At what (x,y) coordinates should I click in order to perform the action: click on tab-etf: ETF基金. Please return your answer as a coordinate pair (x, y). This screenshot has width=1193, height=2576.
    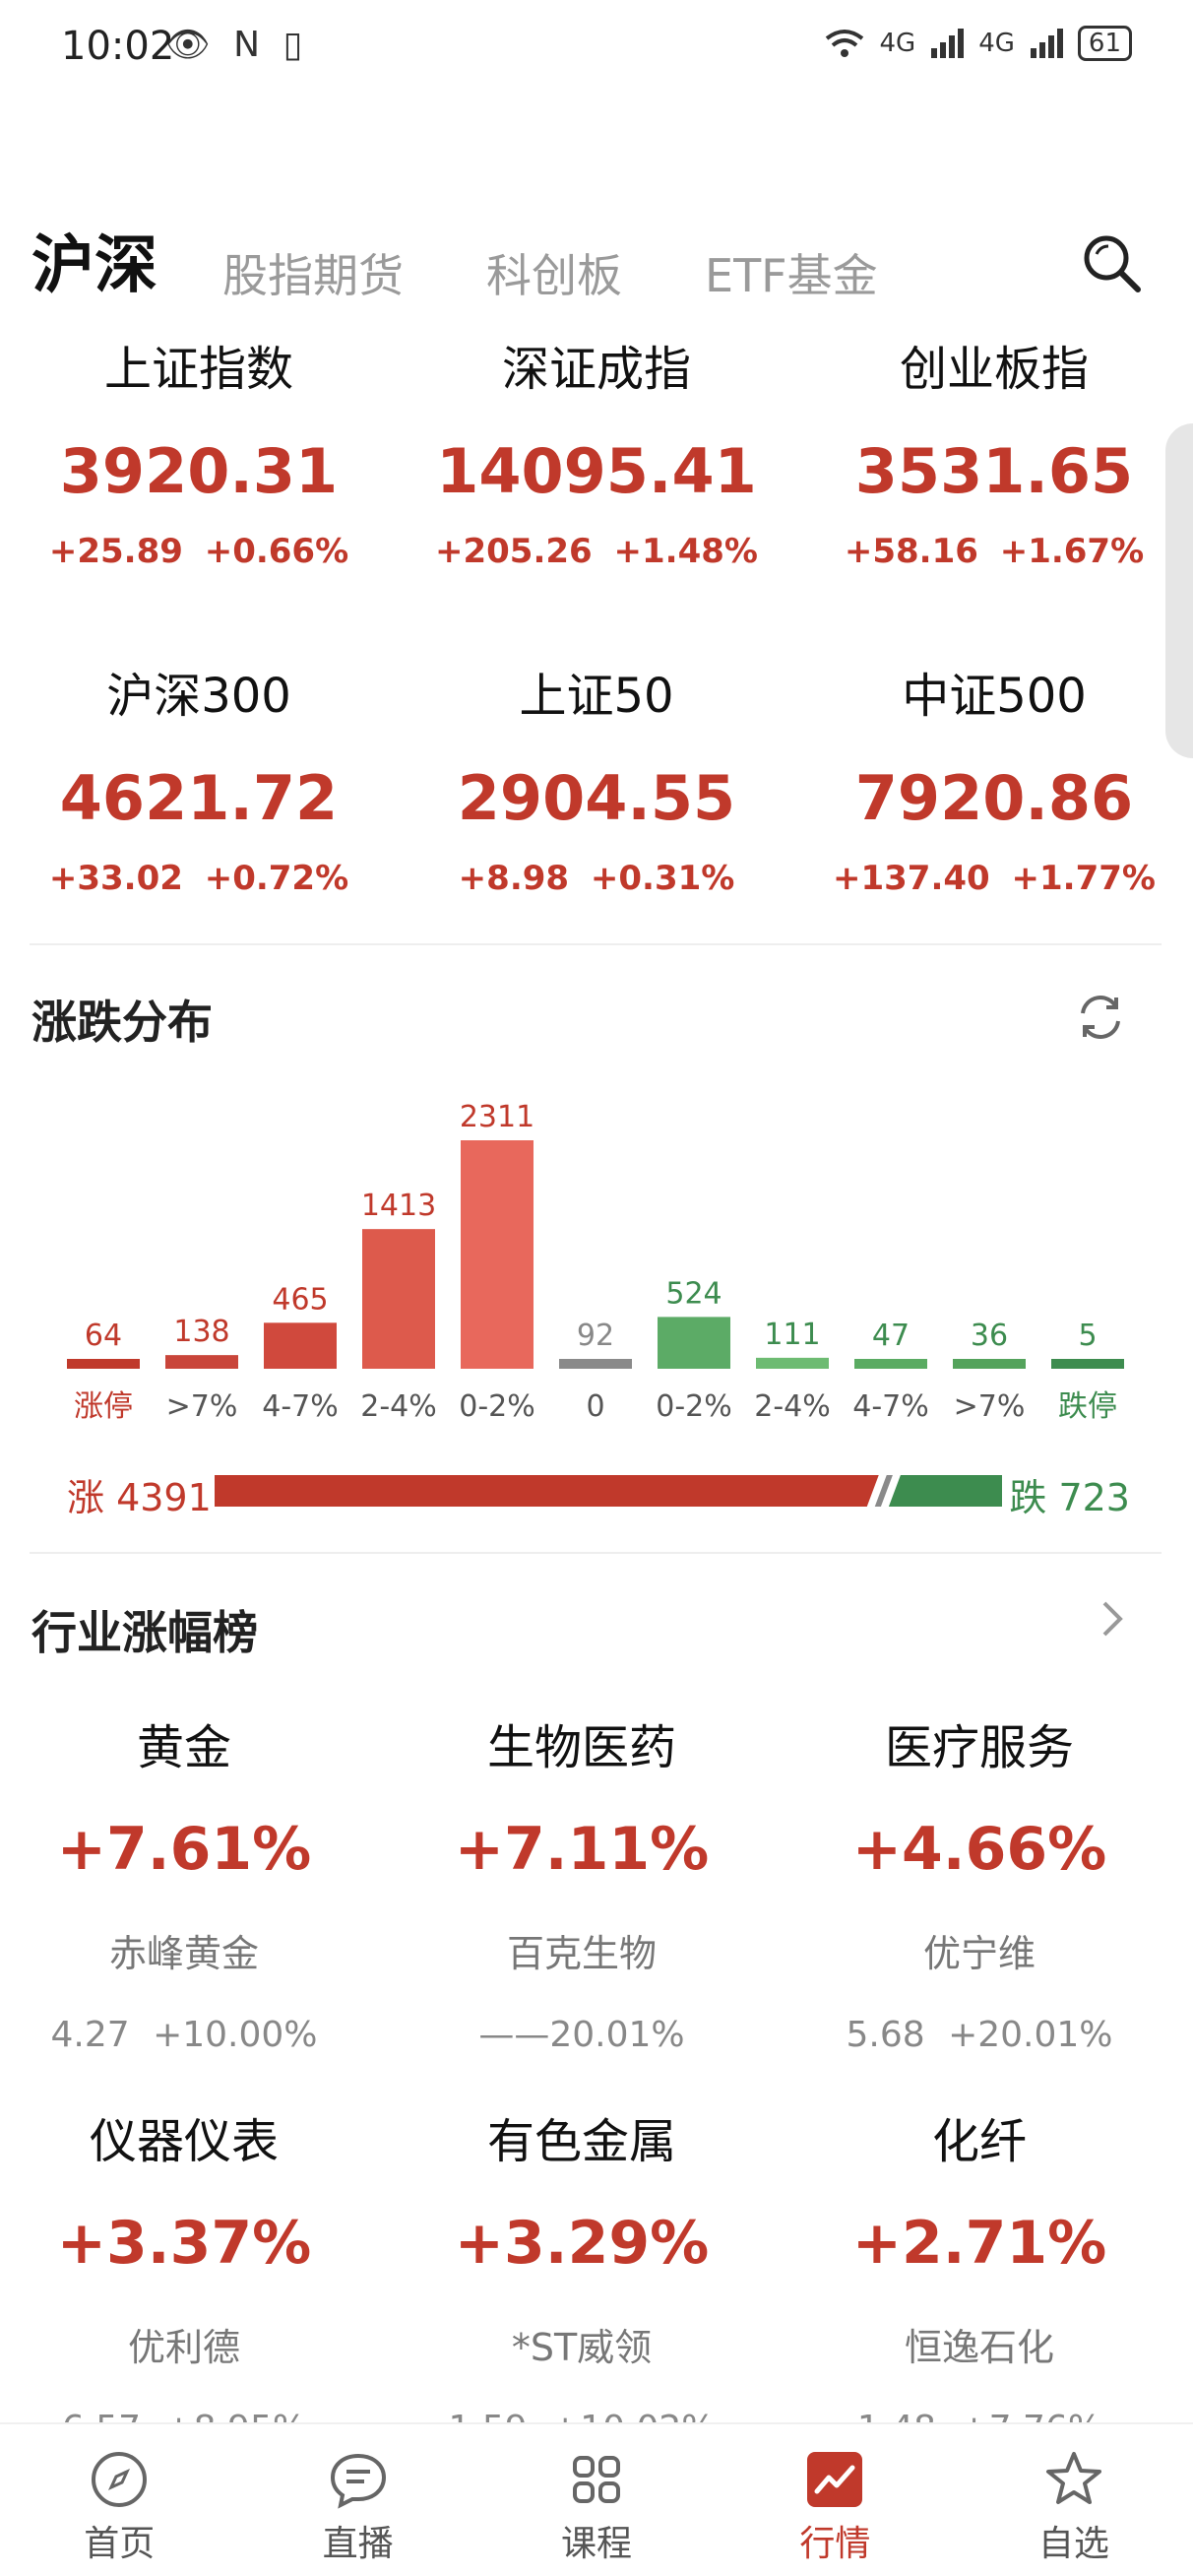
    Looking at the image, I should click on (791, 272).